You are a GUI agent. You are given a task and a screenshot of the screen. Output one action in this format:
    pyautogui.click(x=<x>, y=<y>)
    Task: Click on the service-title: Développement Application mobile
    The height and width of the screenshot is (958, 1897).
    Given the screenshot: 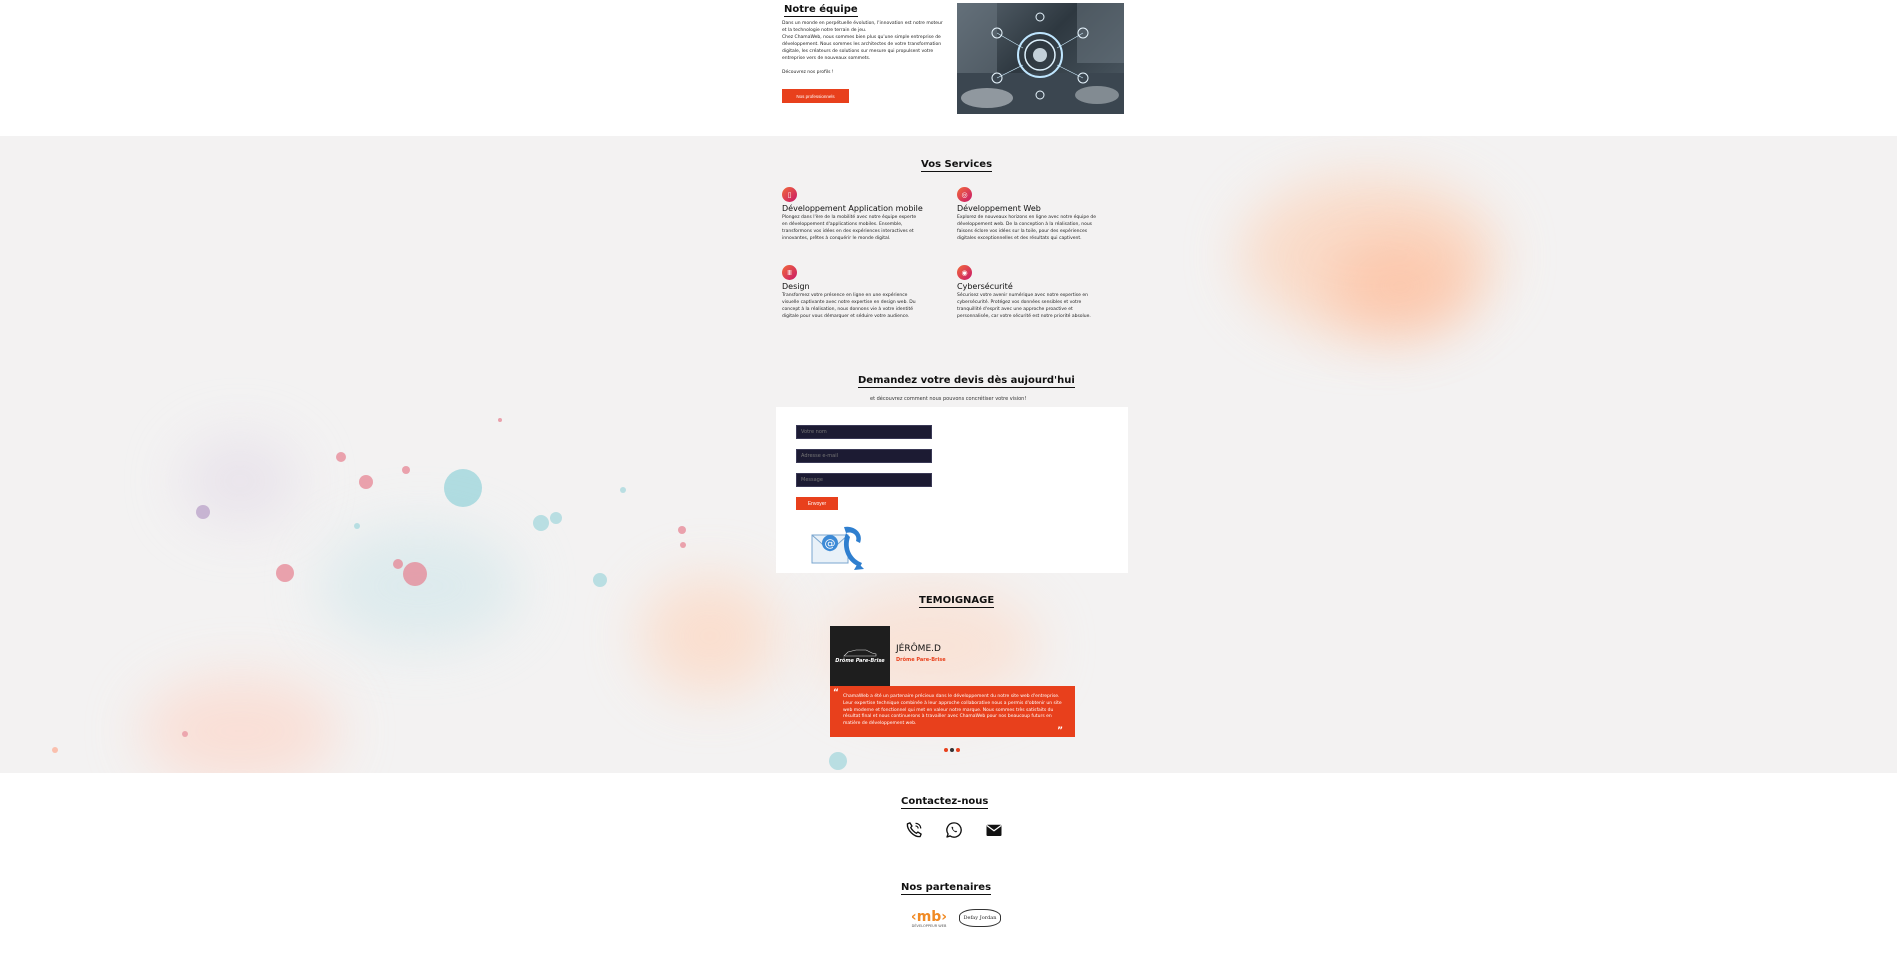 What is the action you would take?
    pyautogui.click(x=852, y=208)
    